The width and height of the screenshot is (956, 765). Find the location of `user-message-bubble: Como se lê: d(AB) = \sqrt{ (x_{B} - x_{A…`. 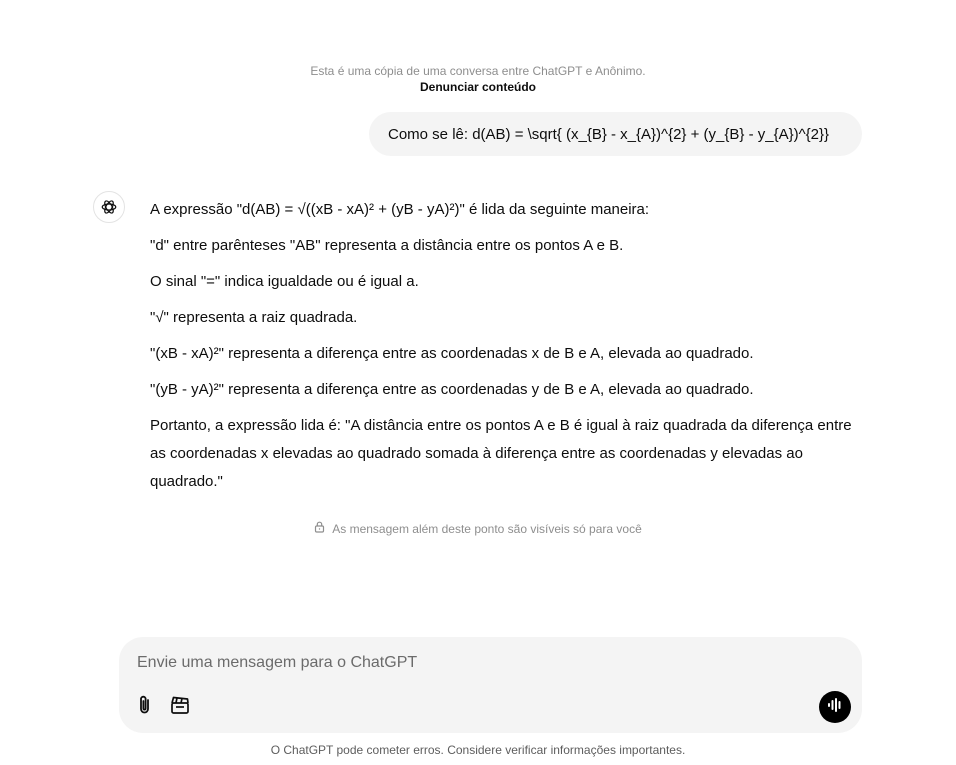

user-message-bubble: Como se lê: d(AB) = \sqrt{ (x_{B} - x_{A… is located at coordinates (615, 134).